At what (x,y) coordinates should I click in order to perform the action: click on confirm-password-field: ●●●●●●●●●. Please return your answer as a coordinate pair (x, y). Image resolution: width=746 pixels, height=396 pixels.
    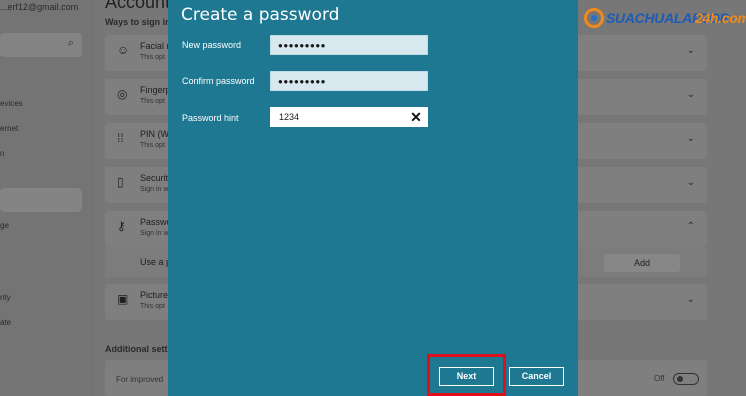
    Looking at the image, I should click on (349, 81).